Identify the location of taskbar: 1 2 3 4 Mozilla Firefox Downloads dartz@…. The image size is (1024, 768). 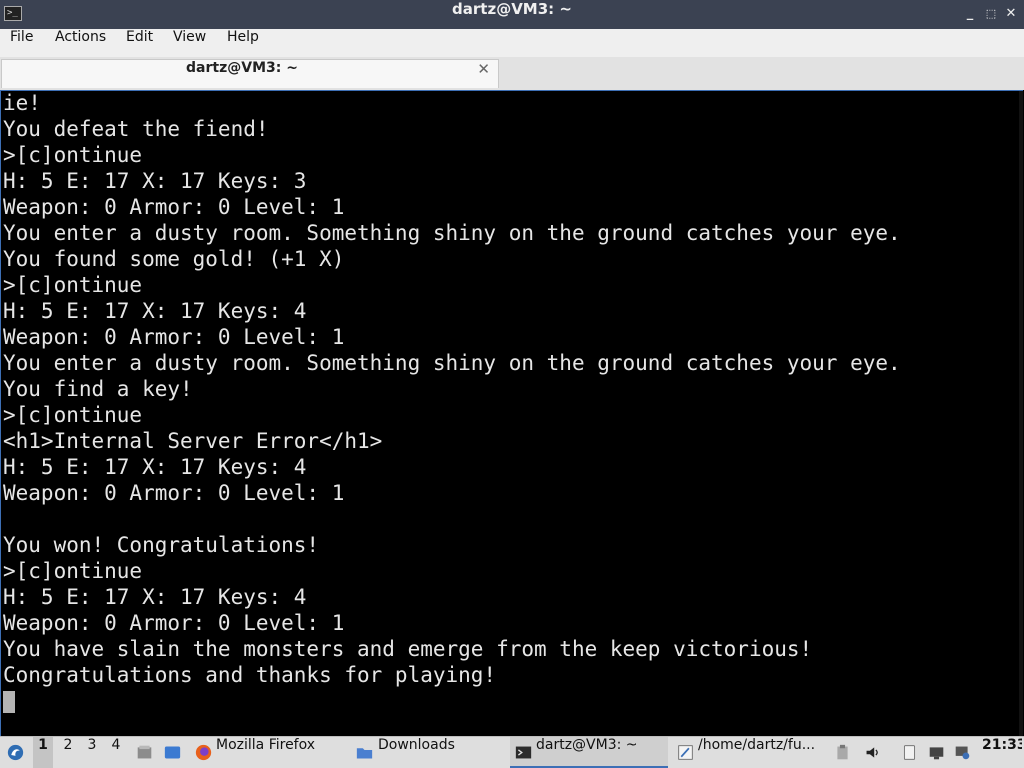
(512, 752).